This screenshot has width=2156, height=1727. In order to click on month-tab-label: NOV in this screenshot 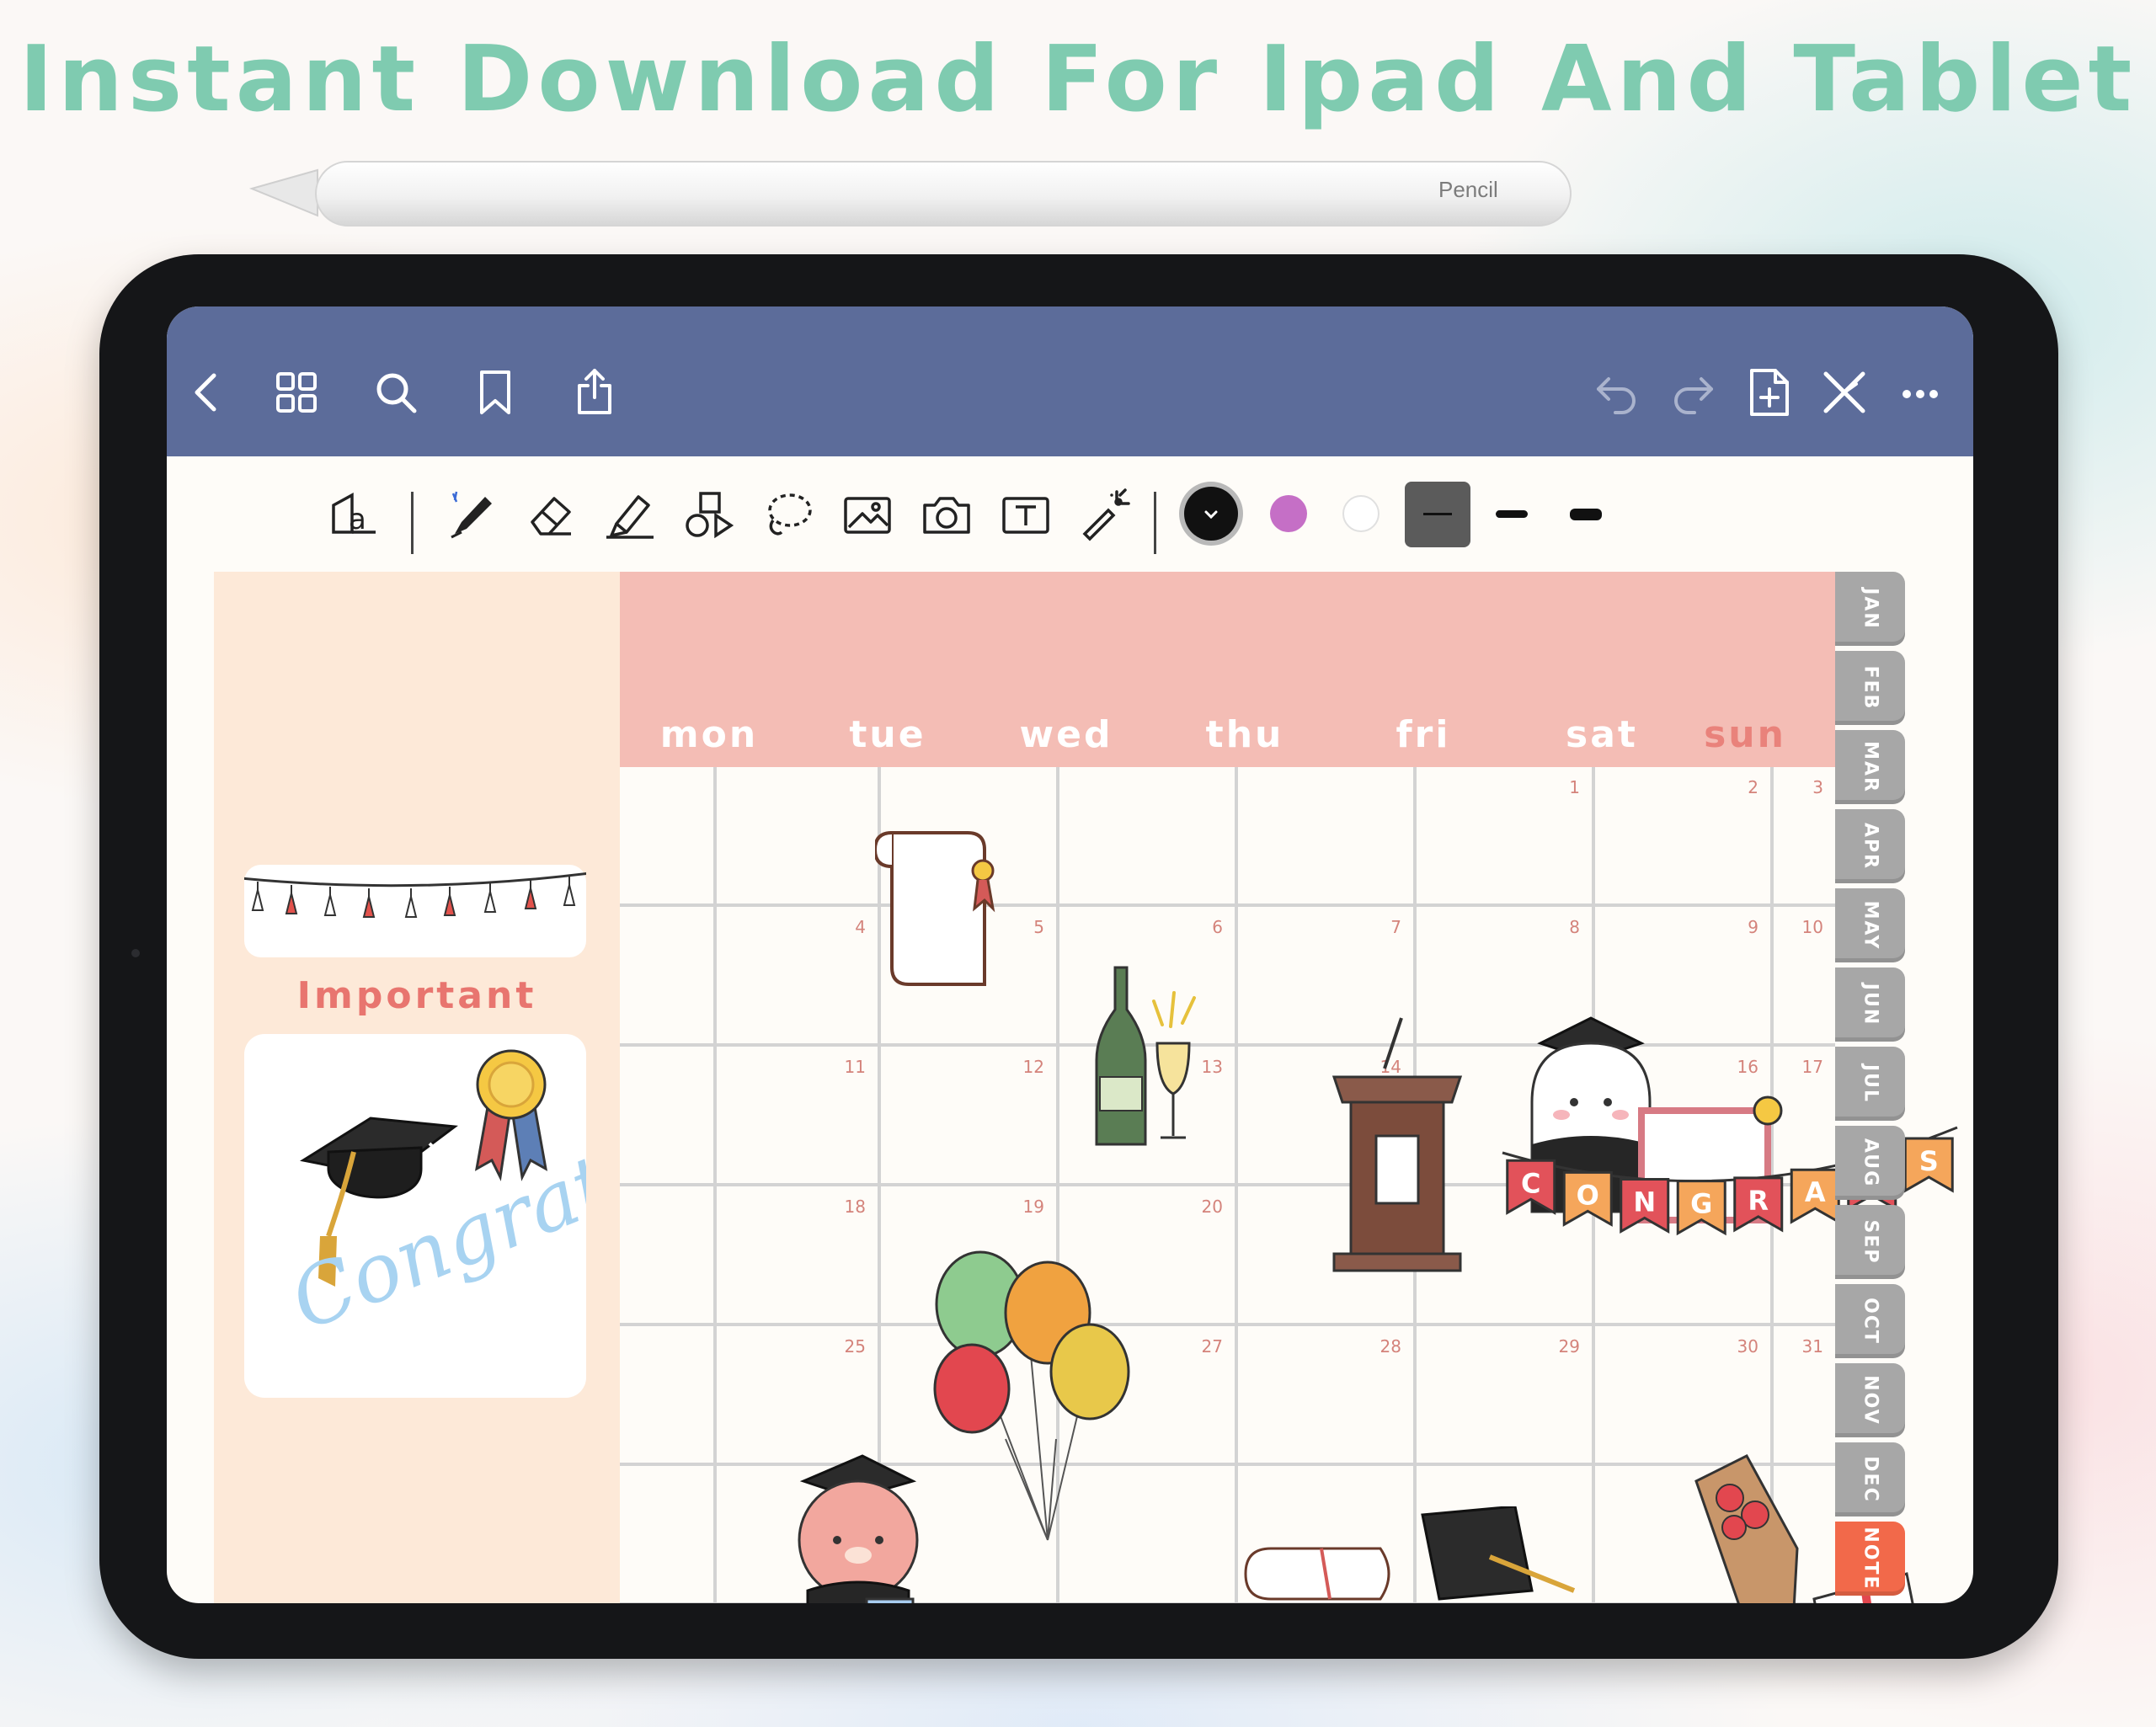, I will do `click(1870, 1400)`.